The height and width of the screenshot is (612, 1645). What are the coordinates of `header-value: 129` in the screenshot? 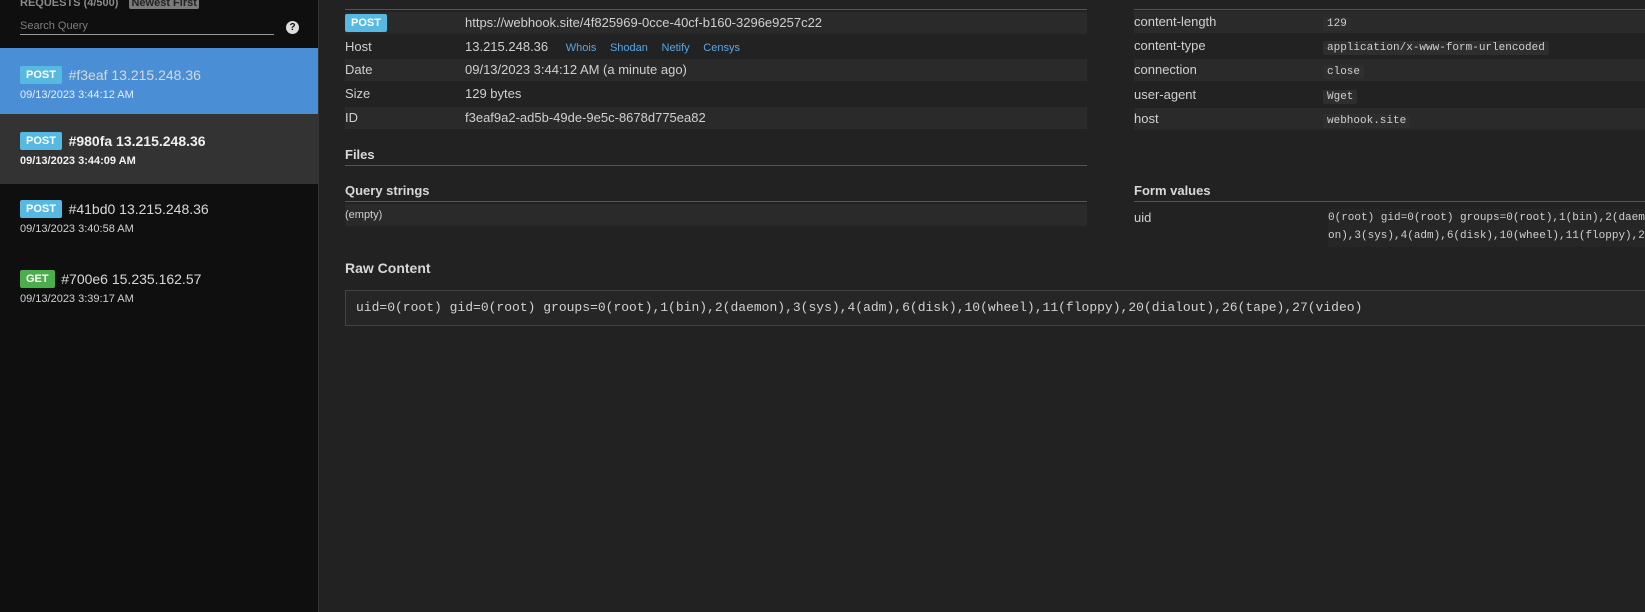 It's located at (1337, 24).